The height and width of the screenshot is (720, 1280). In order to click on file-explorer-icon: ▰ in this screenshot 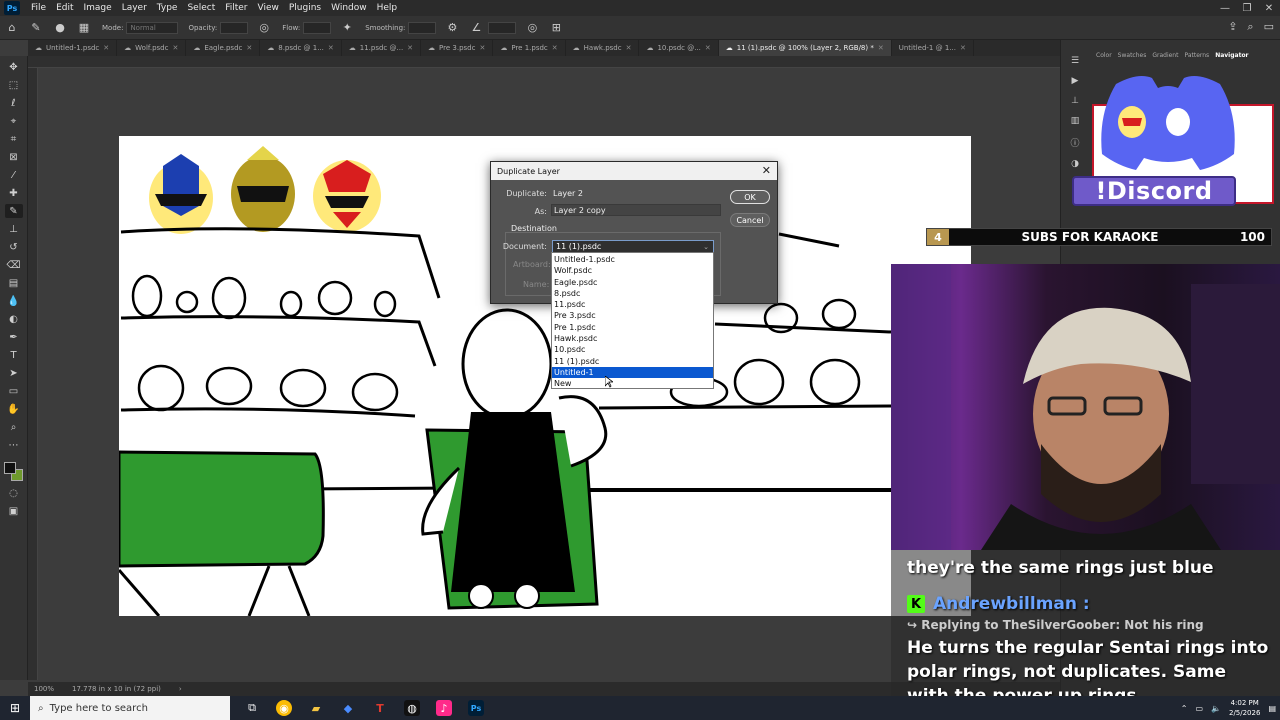, I will do `click(316, 708)`.